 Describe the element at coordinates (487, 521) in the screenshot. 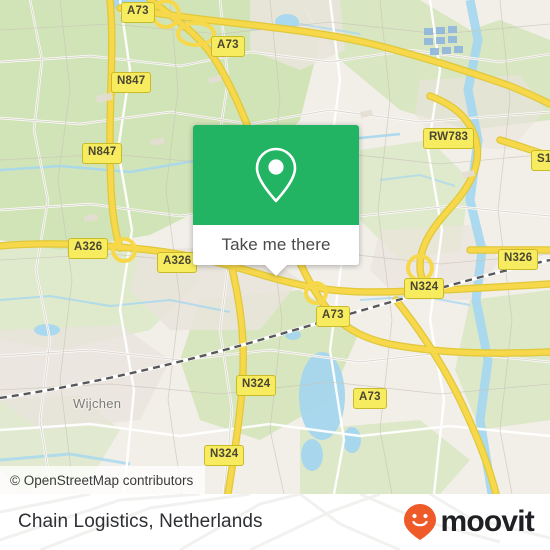

I see `moovit-wordmark: moovit` at that location.